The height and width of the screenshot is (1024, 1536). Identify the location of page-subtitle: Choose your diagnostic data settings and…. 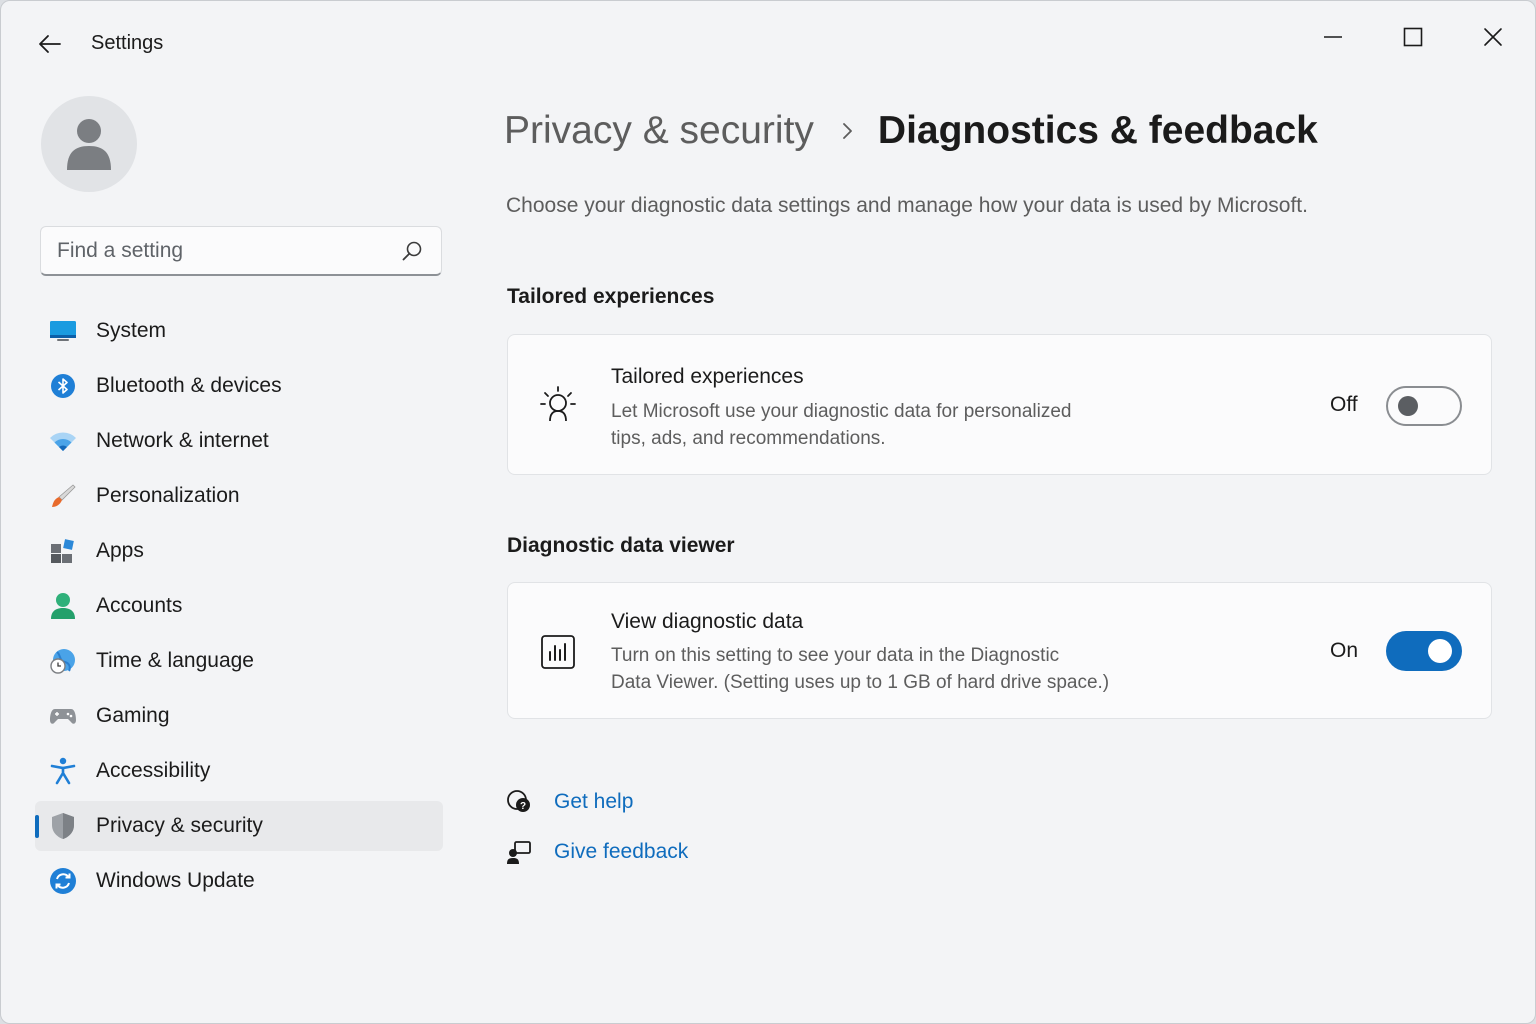
(907, 205).